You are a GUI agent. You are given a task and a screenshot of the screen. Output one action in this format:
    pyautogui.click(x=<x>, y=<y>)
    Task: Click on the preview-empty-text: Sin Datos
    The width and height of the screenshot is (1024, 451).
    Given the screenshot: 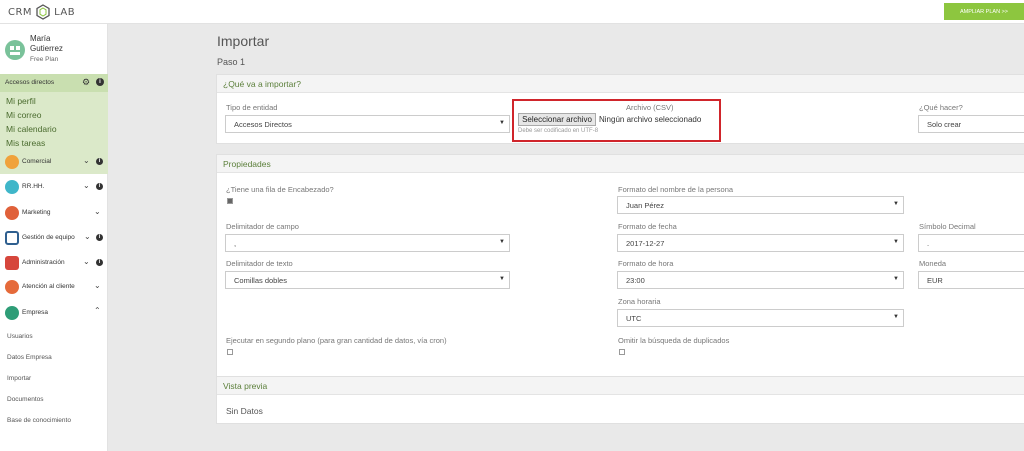 What is the action you would take?
    pyautogui.click(x=244, y=411)
    